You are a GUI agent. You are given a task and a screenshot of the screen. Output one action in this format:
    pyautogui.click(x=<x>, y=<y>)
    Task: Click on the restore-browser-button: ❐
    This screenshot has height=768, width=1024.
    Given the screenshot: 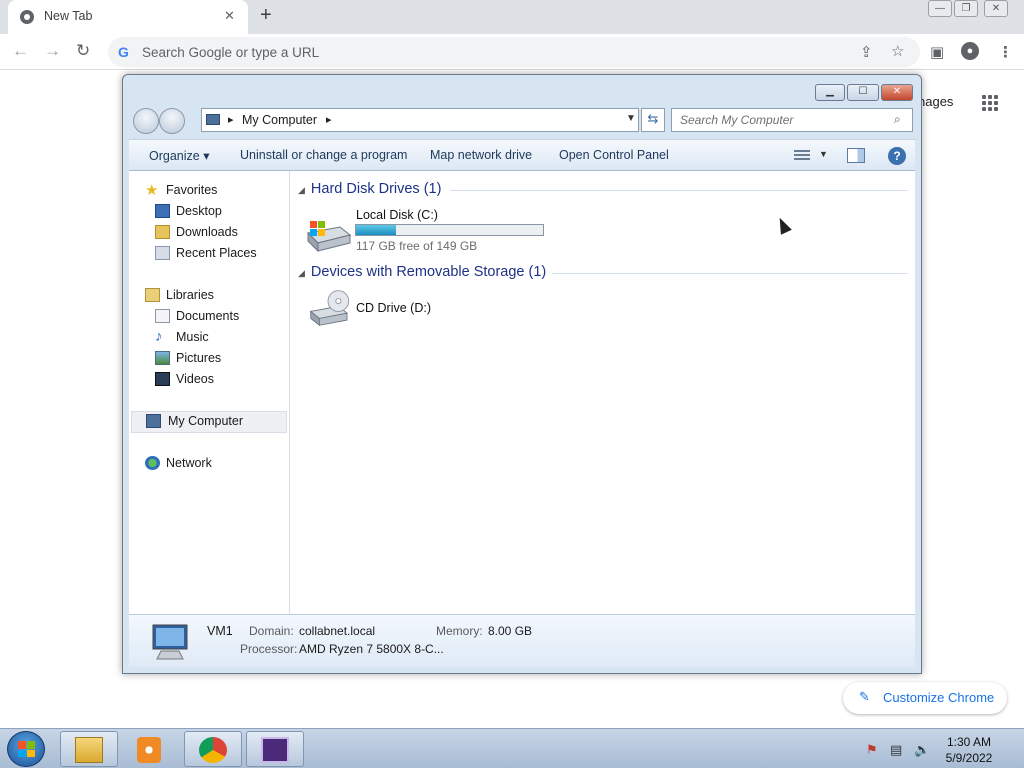 What is the action you would take?
    pyautogui.click(x=966, y=8)
    